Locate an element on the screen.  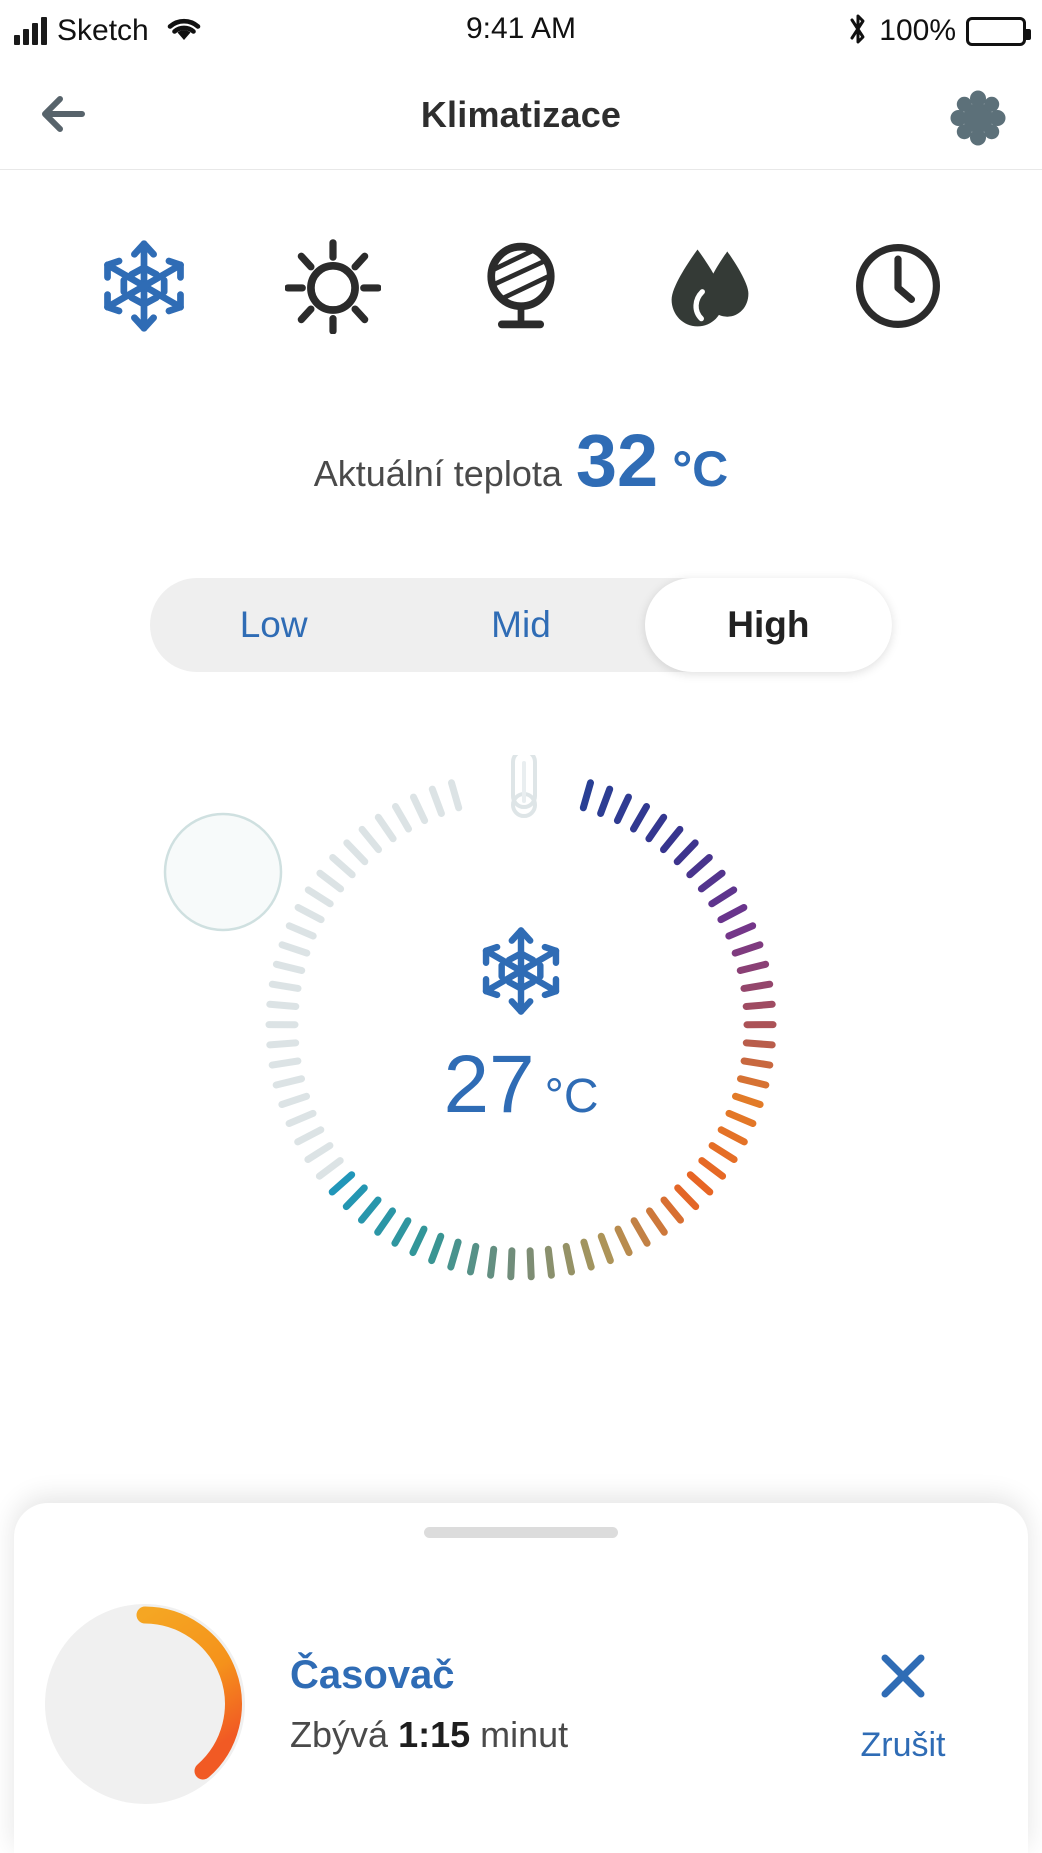
timer-remaining-value: 1:15 is located at coordinates (434, 1734).